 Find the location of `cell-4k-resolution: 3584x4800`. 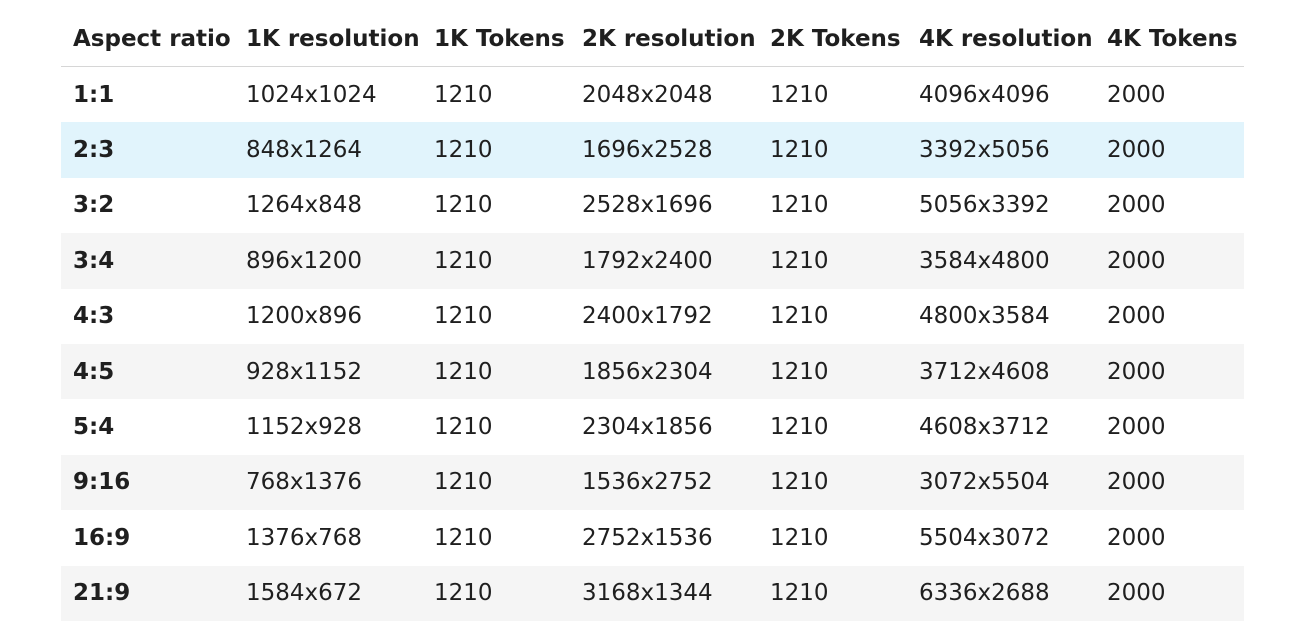

cell-4k-resolution: 3584x4800 is located at coordinates (1001, 261).